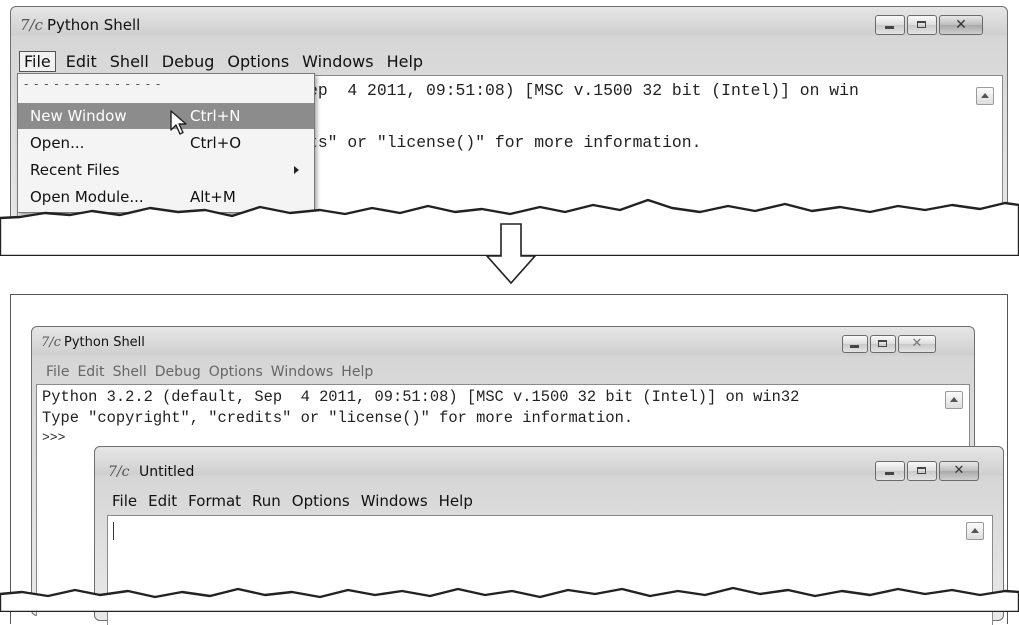 The width and height of the screenshot is (1019, 625). I want to click on menu-item-recent-files: Recent Files, so click(166, 170).